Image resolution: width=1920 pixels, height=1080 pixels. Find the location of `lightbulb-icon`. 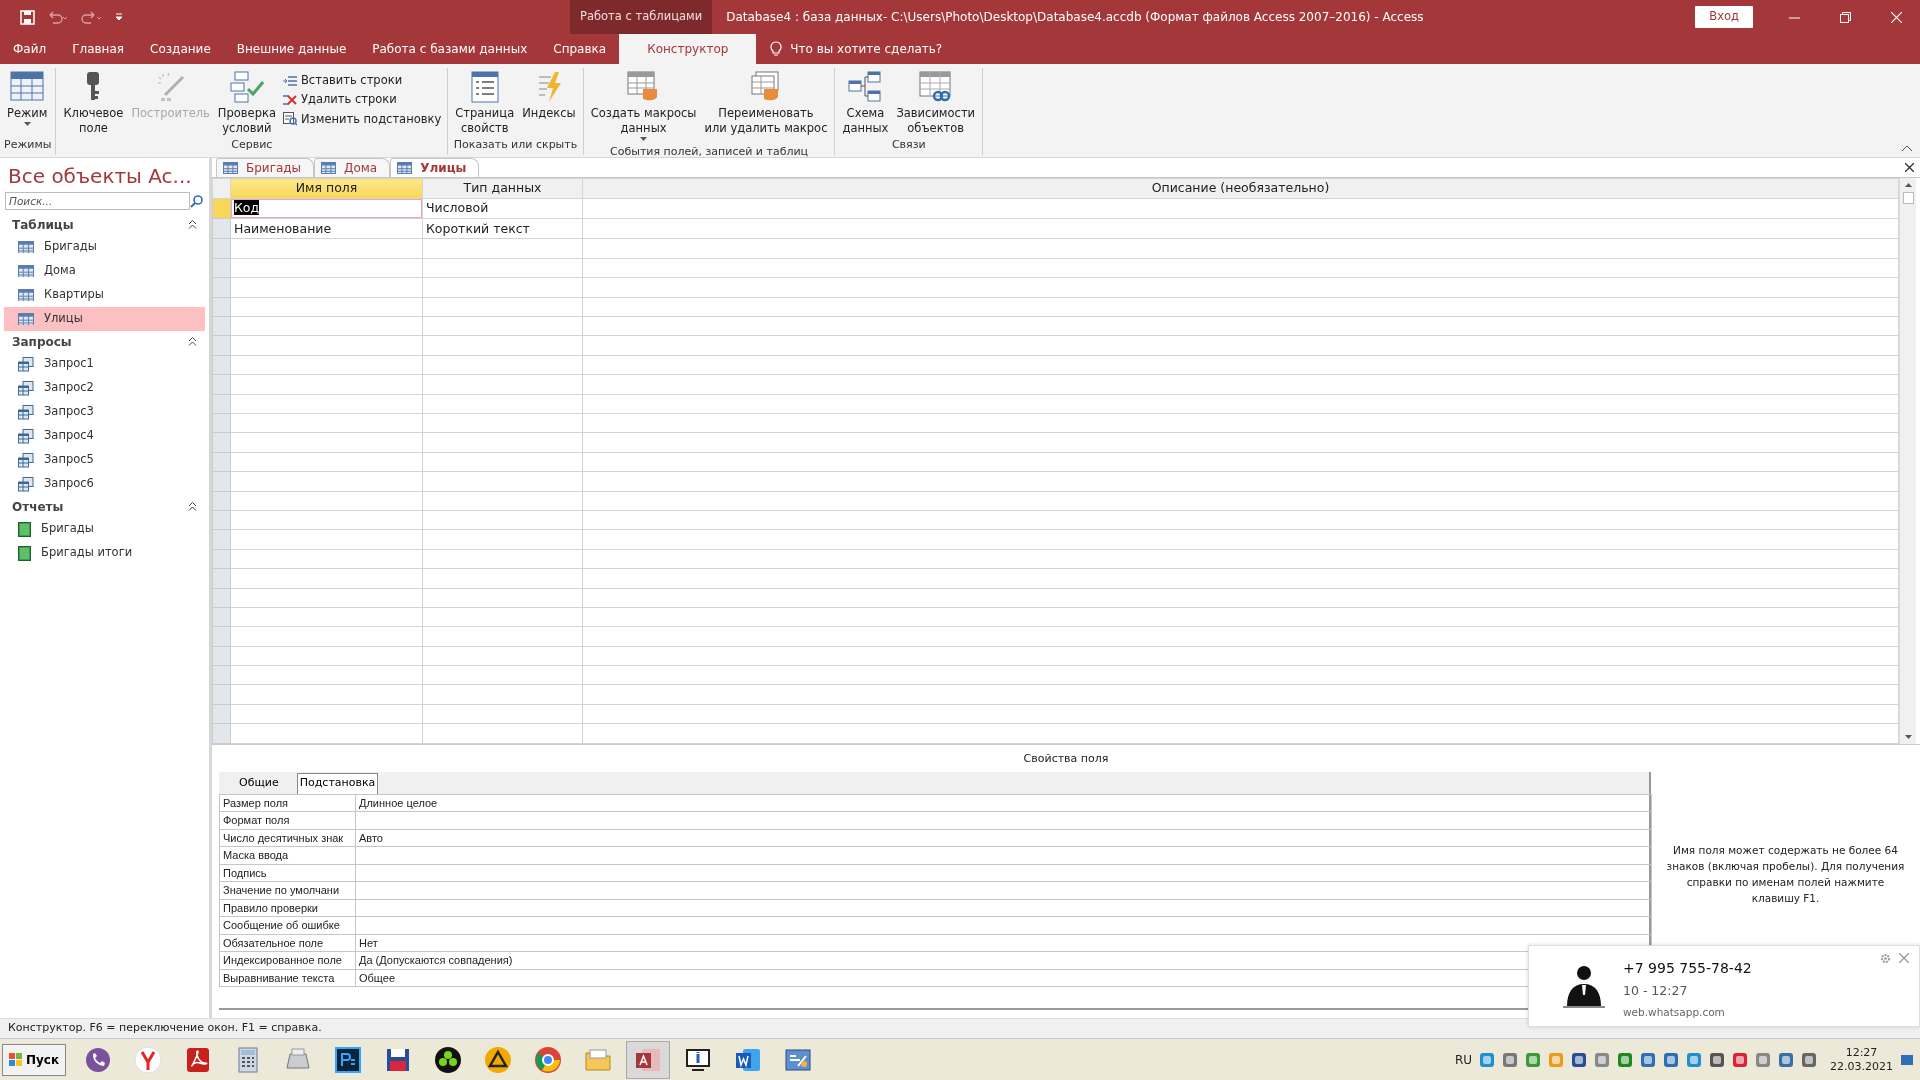

lightbulb-icon is located at coordinates (776, 49).